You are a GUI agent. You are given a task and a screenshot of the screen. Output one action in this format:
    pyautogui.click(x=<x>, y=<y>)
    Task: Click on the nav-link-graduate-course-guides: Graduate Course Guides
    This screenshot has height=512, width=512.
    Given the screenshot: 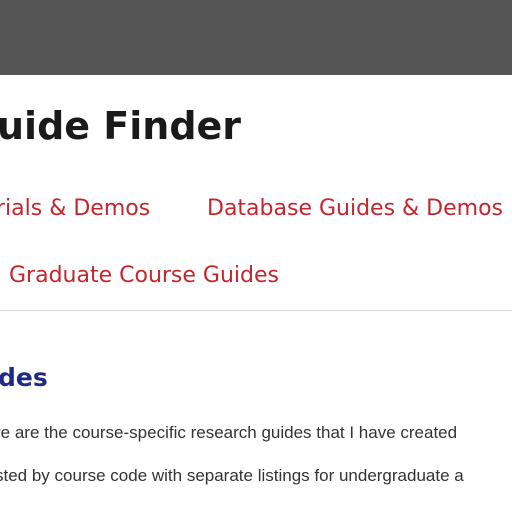 What is the action you would take?
    pyautogui.click(x=144, y=276)
    